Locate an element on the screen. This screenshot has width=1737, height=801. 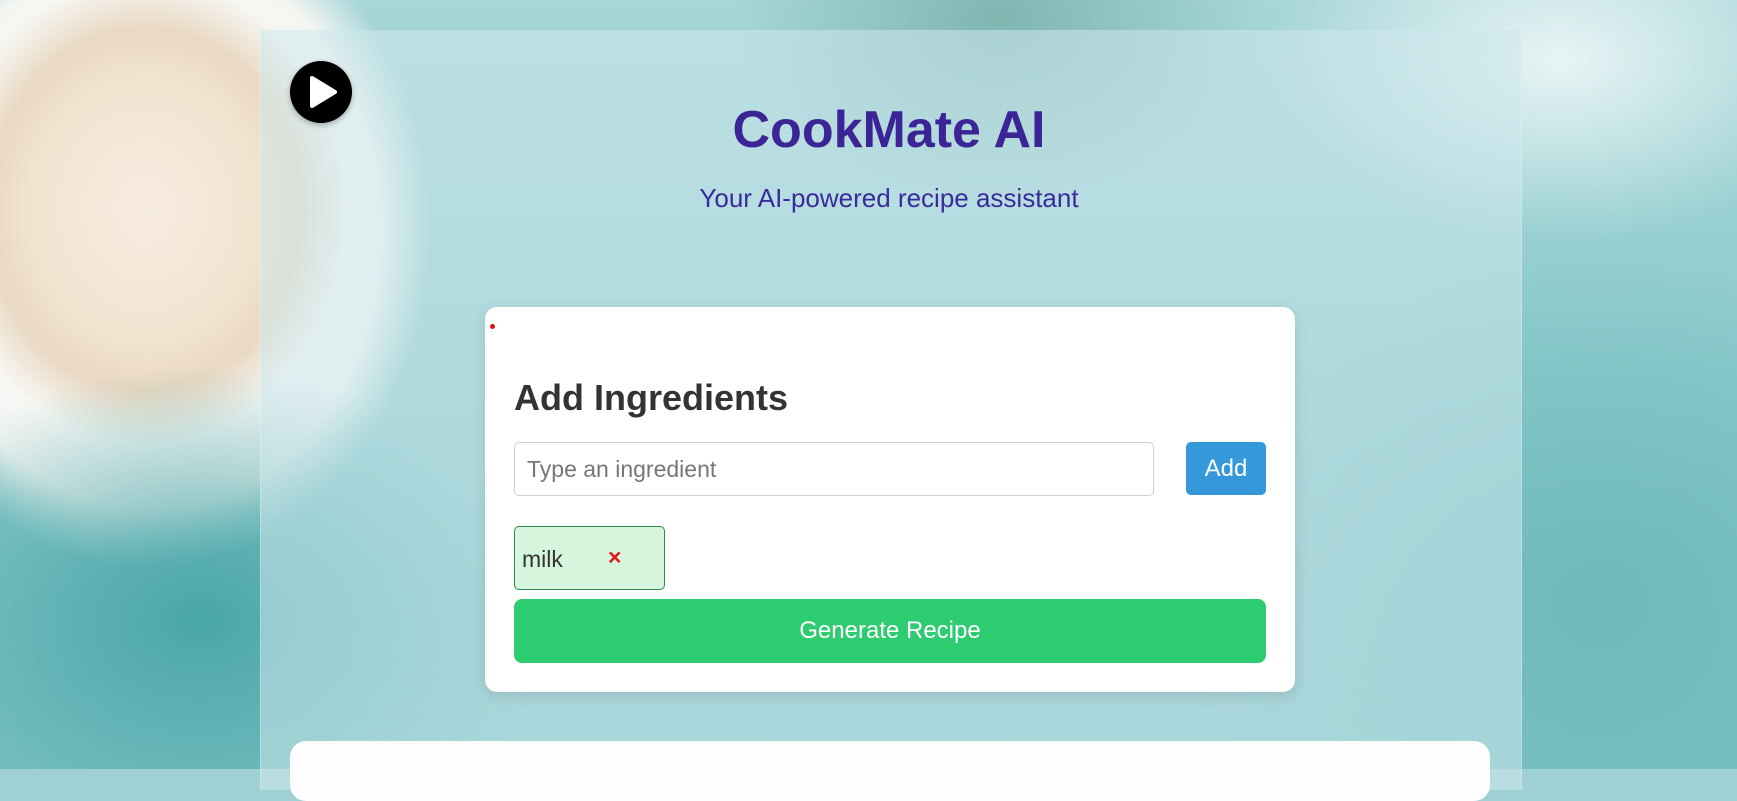
app-title: CookMate AI is located at coordinates (889, 130).